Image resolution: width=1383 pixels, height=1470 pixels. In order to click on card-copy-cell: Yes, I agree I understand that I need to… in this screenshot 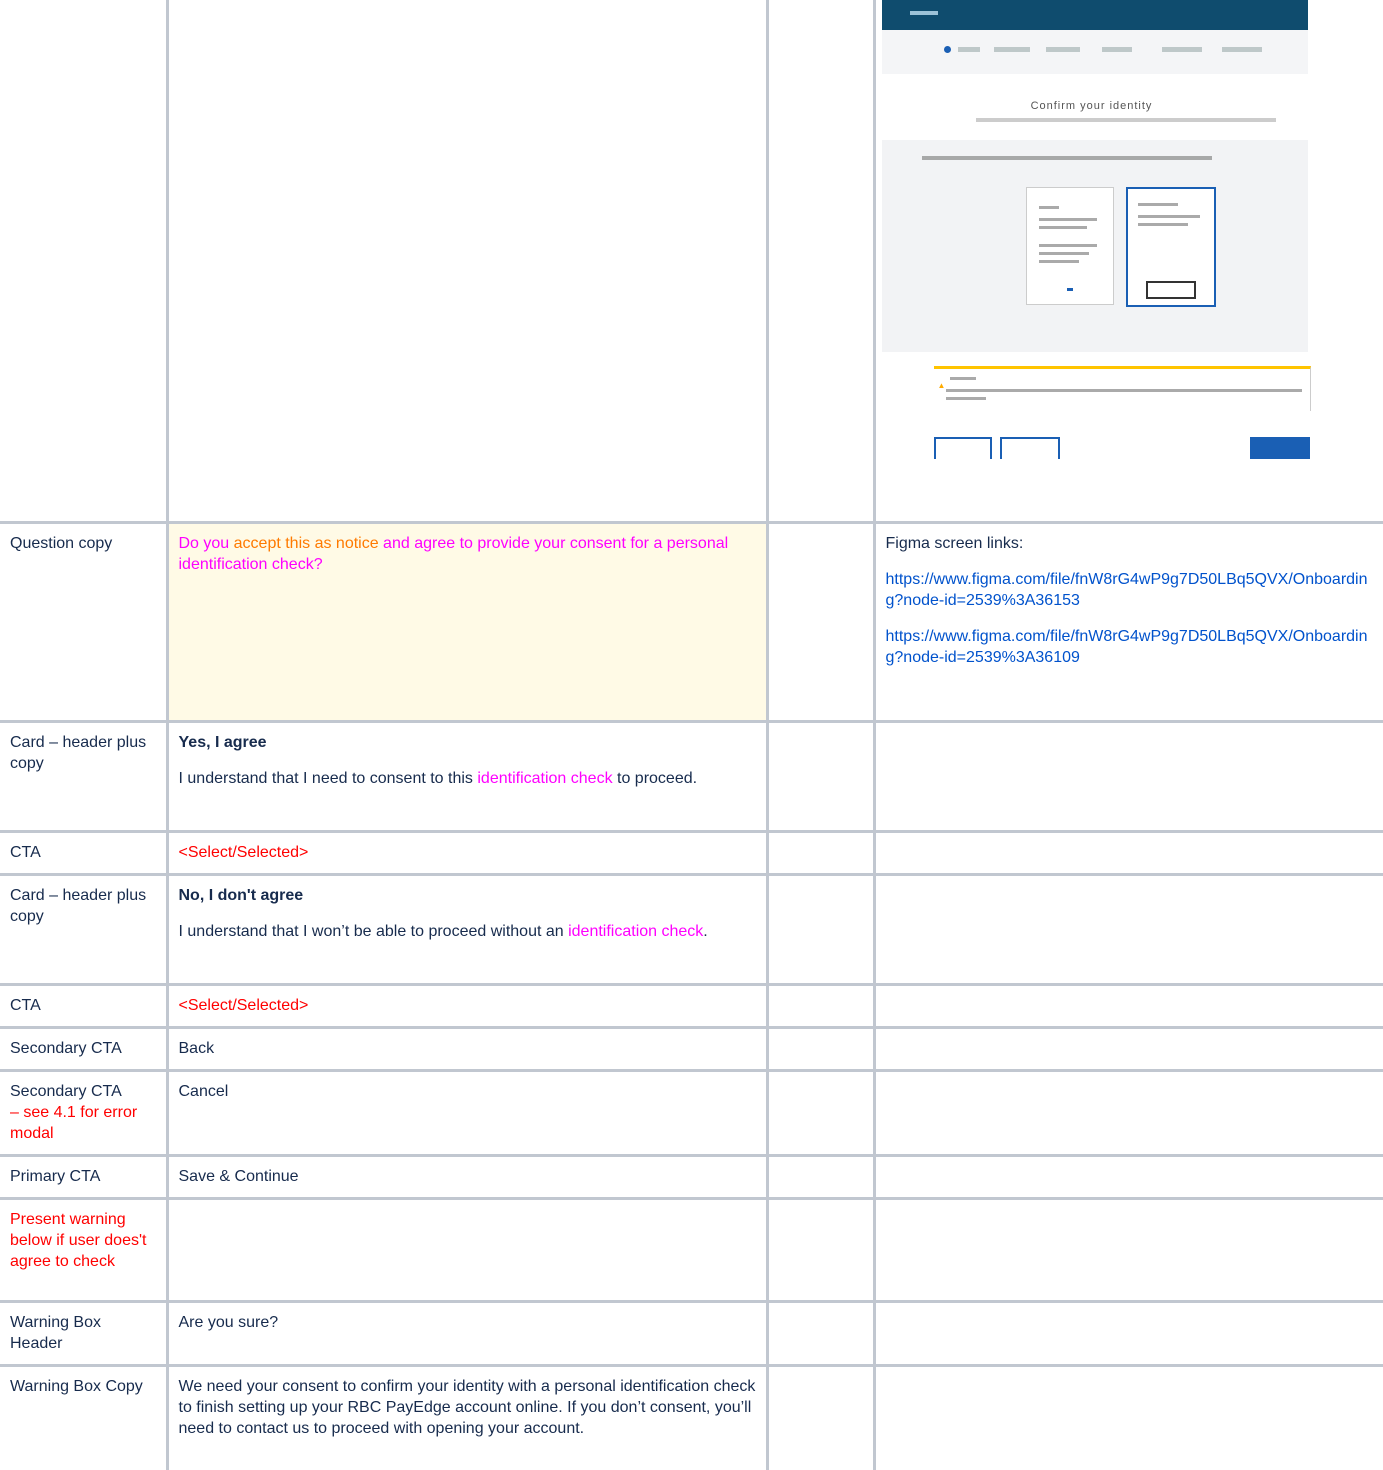, I will do `click(467, 776)`.